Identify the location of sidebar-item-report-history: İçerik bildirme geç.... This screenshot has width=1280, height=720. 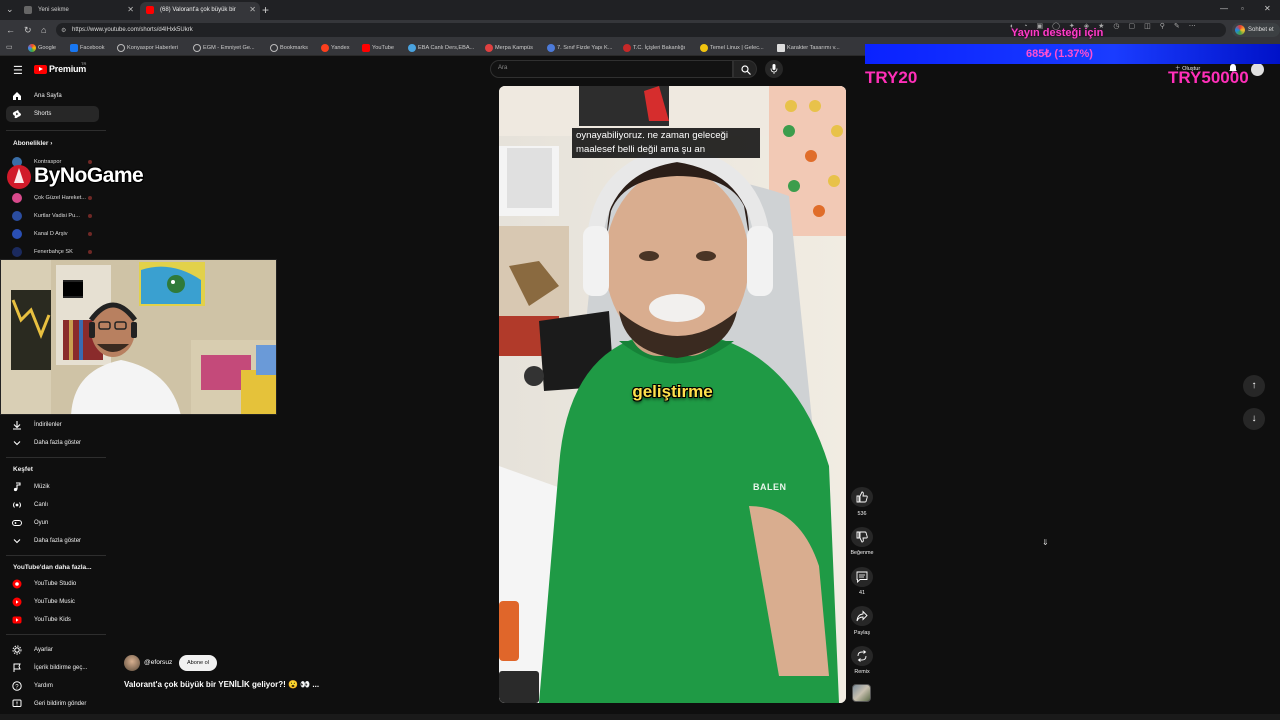
(55, 668).